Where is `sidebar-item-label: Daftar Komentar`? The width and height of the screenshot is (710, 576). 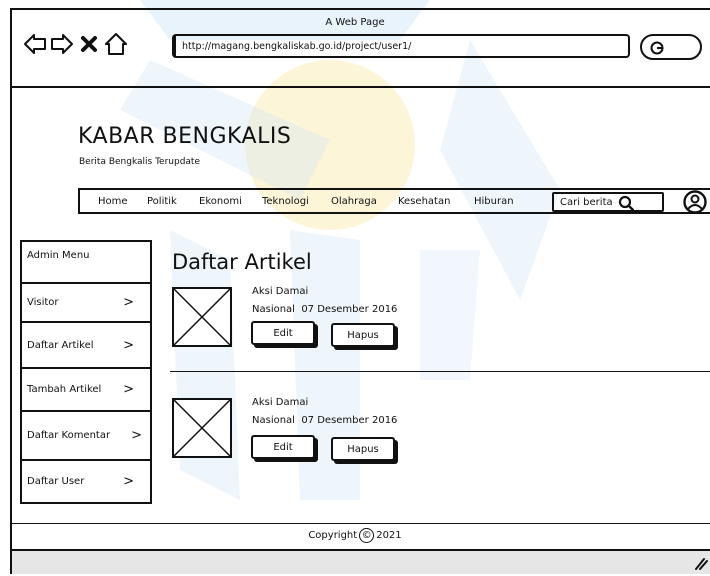
sidebar-item-label: Daftar Komentar is located at coordinates (69, 435).